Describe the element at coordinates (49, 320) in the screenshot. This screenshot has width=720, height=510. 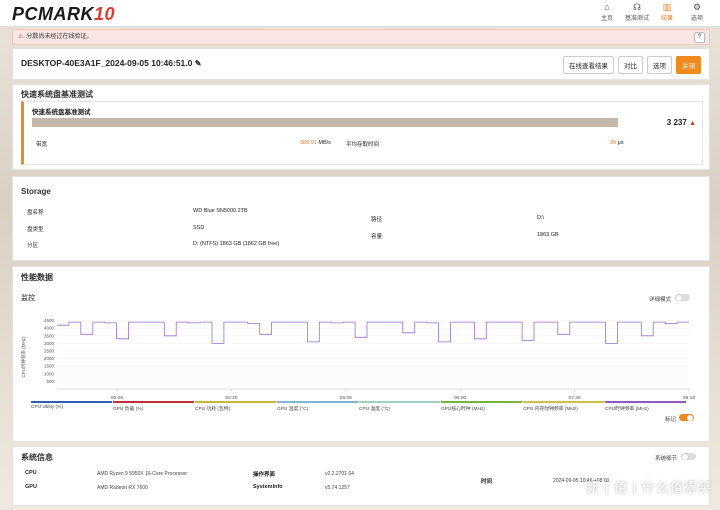
I see `y-tick-label: 4500` at that location.